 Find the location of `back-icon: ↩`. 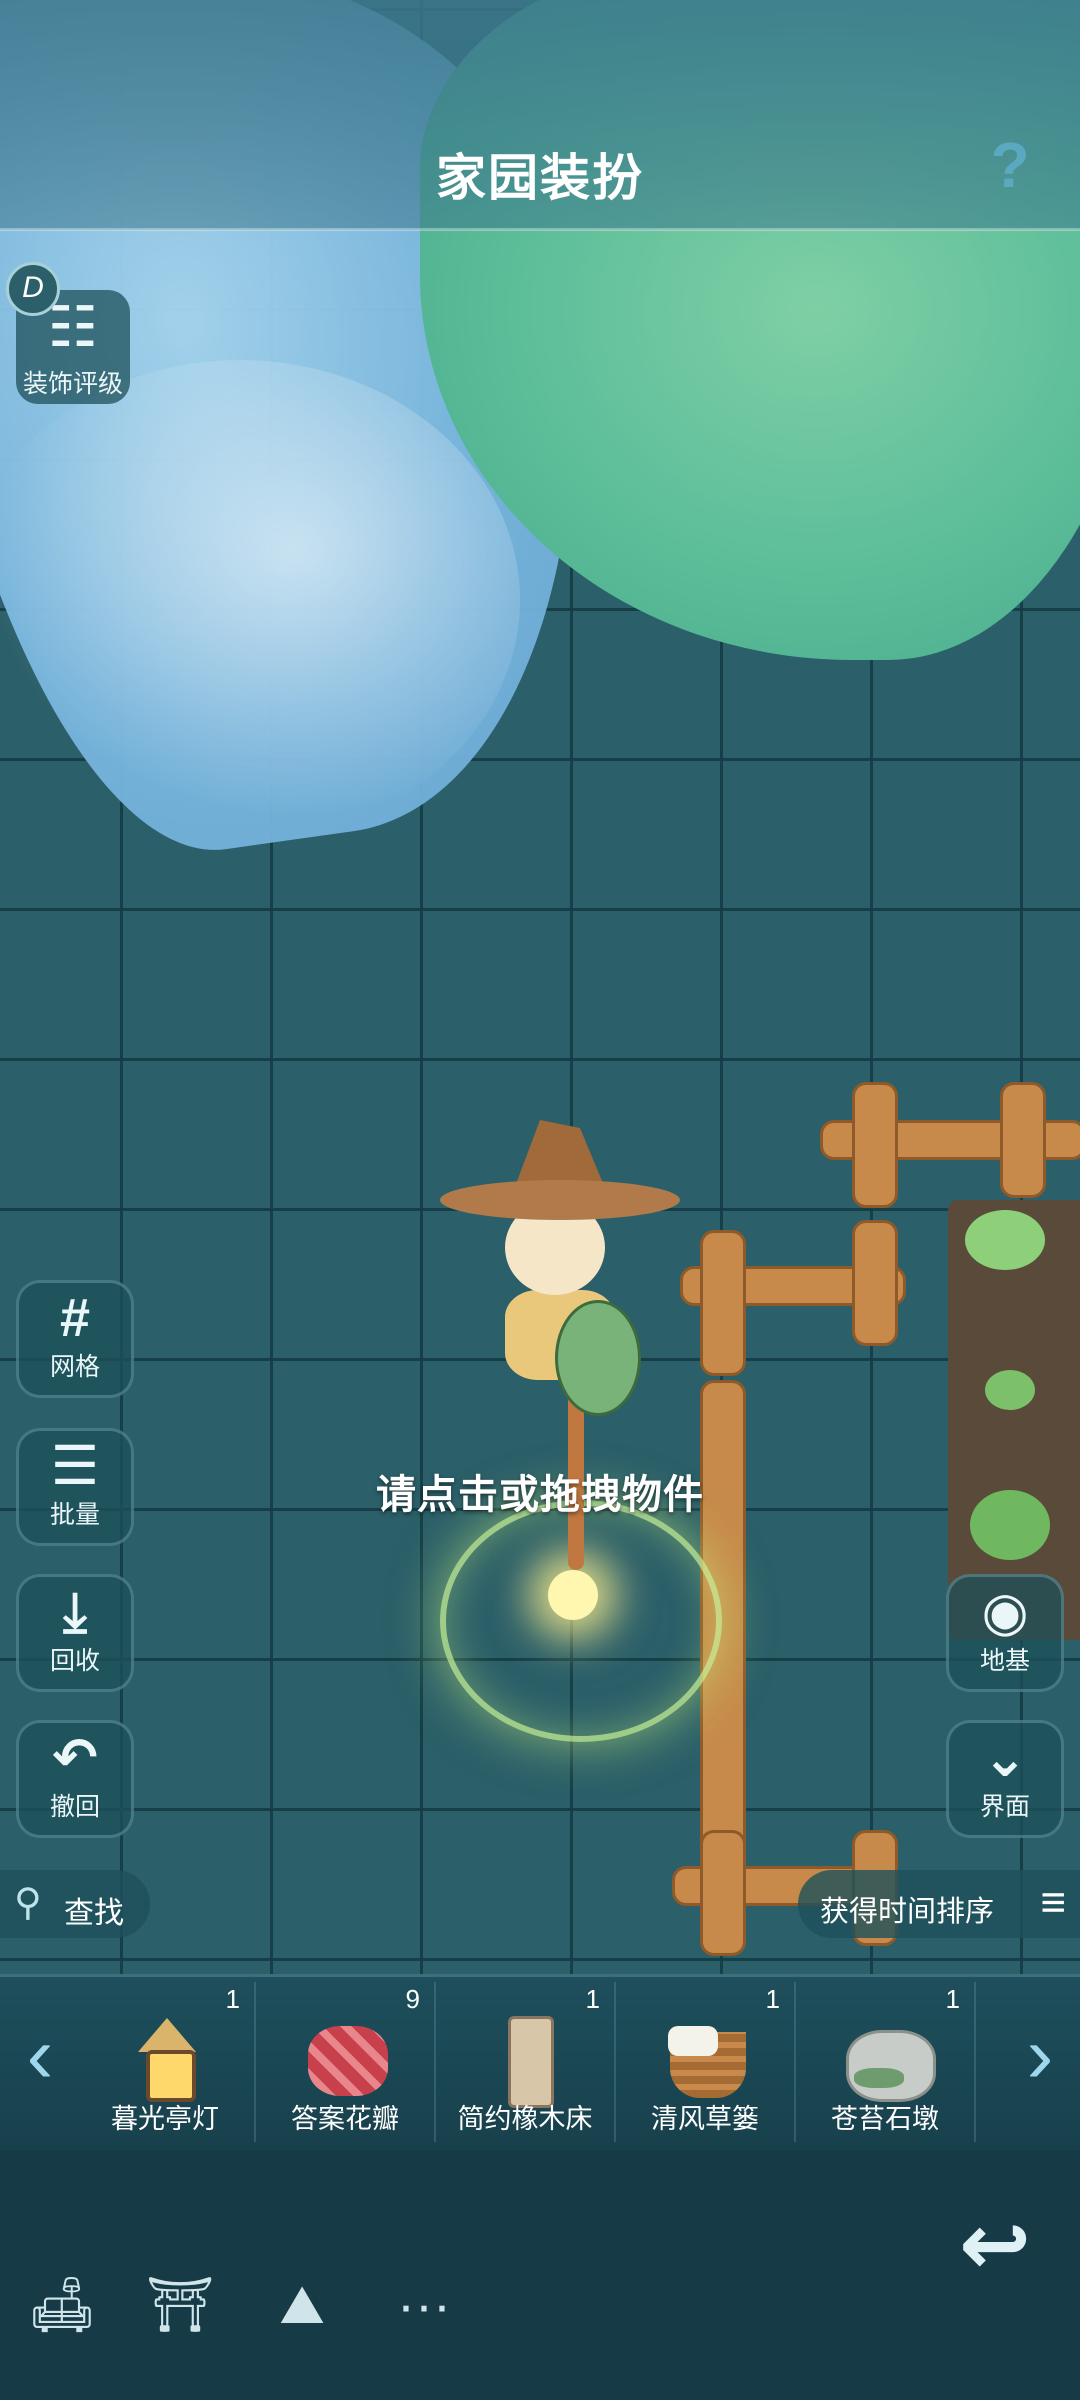

back-icon: ↩ is located at coordinates (995, 2245).